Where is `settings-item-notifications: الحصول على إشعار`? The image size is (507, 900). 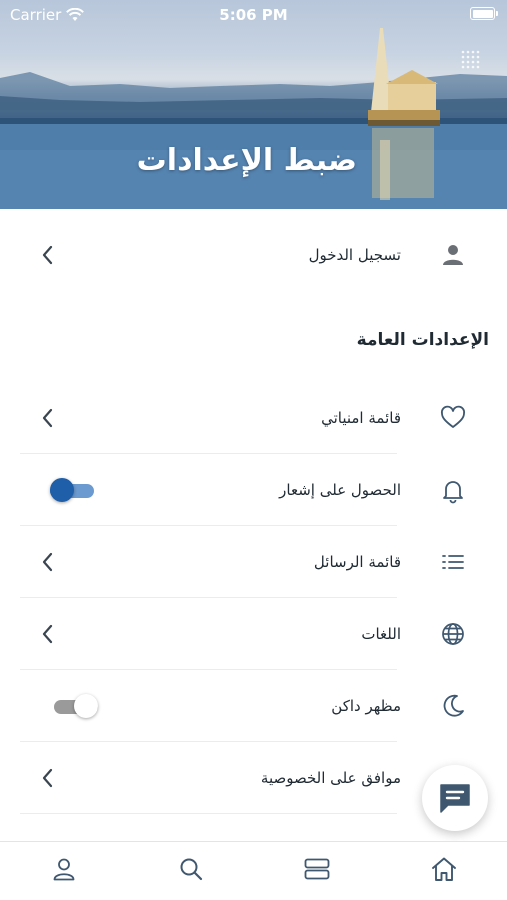 settings-item-notifications: الحصول على إشعار is located at coordinates (253, 490).